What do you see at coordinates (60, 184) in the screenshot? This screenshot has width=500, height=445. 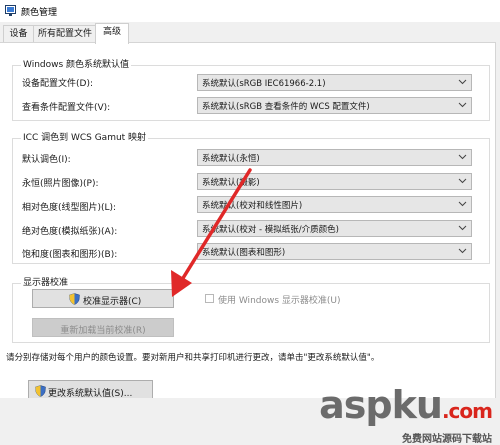 I see `perceptual-label: 永恒(照片图像)(P):` at bounding box center [60, 184].